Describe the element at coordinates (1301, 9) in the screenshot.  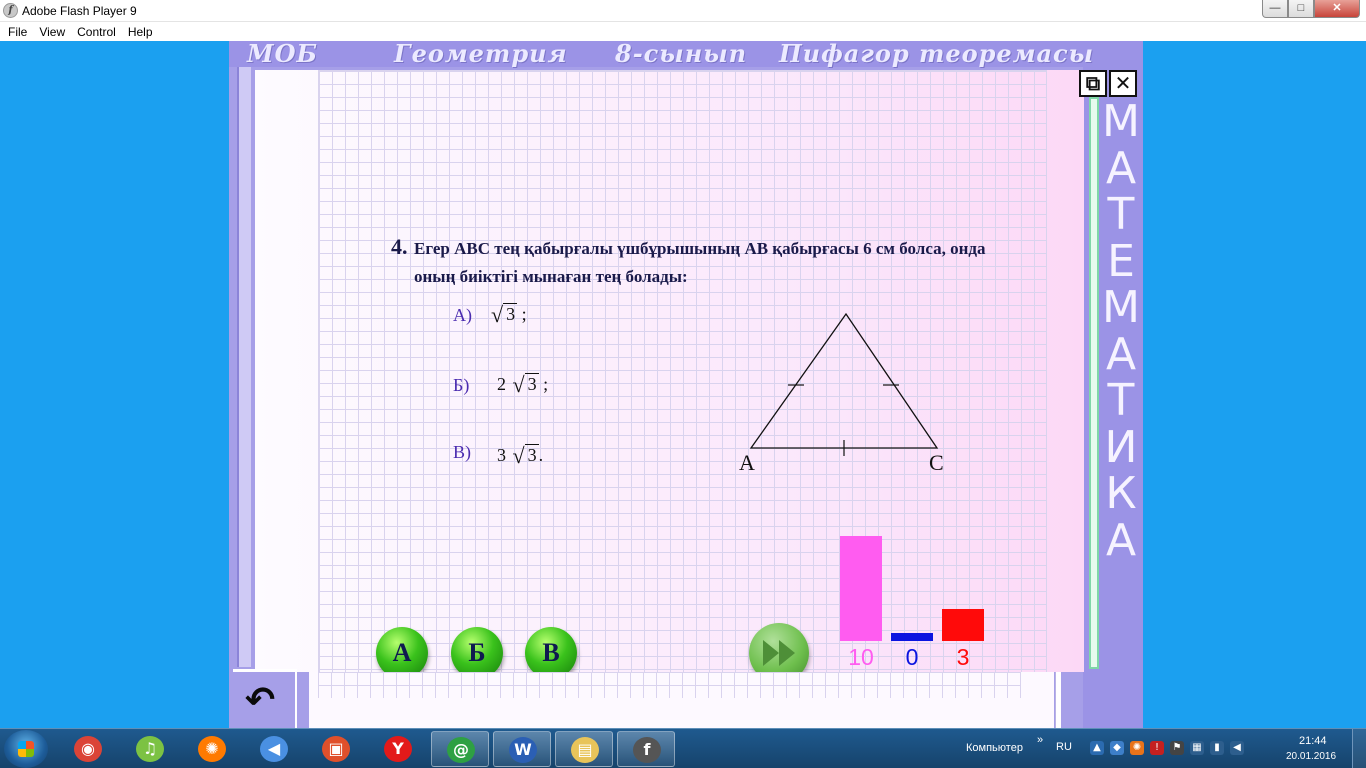
I see `maximize-button: □` at that location.